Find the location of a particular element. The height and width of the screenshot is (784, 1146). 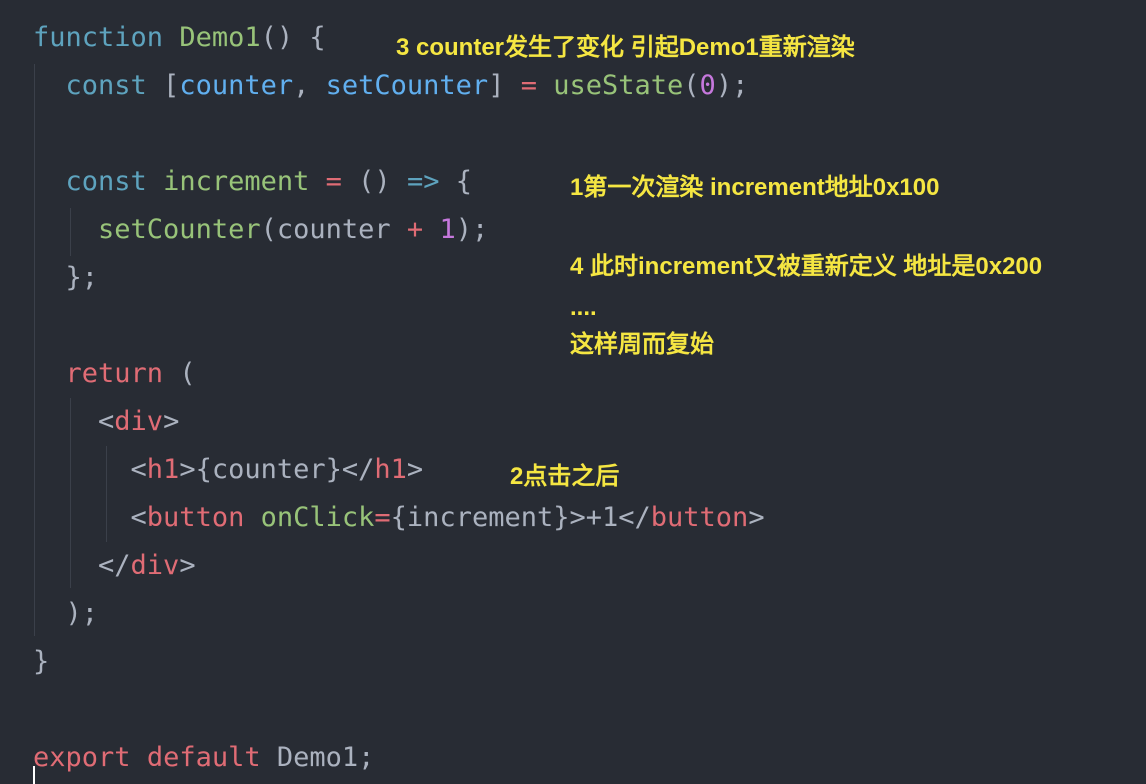

code-line: function Demo1() { is located at coordinates (179, 38).